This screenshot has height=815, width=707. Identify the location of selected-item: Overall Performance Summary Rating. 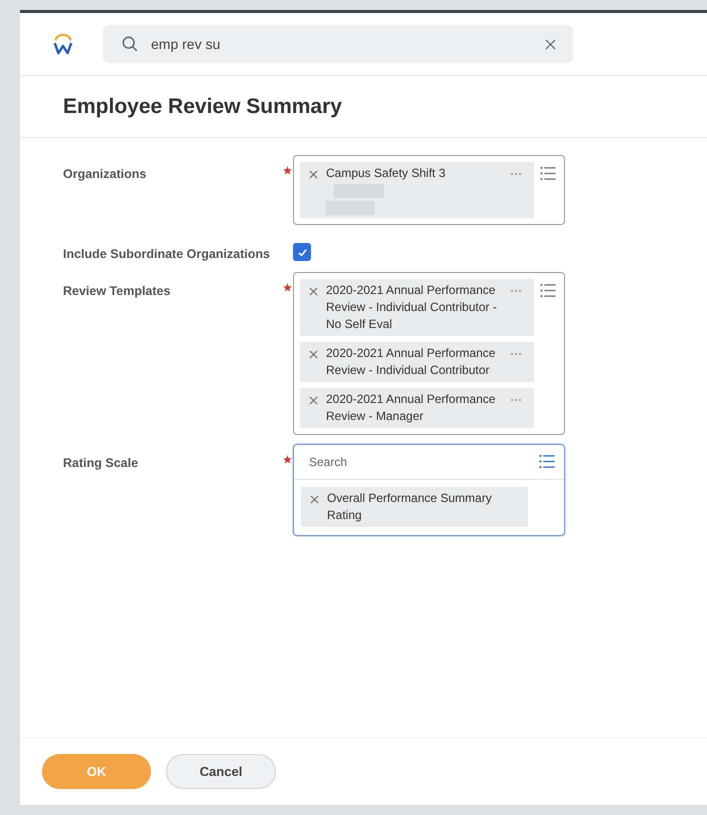
(414, 506).